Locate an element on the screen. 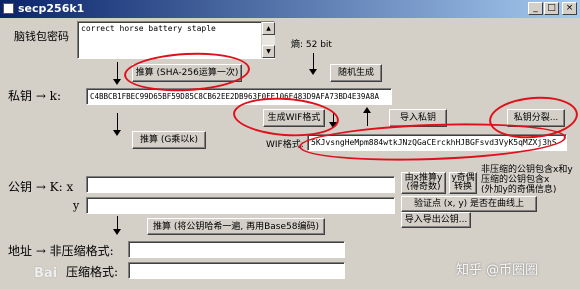 This screenshot has height=289, width=580. address-compressed-label: 压缩格式: is located at coordinates (92, 272).